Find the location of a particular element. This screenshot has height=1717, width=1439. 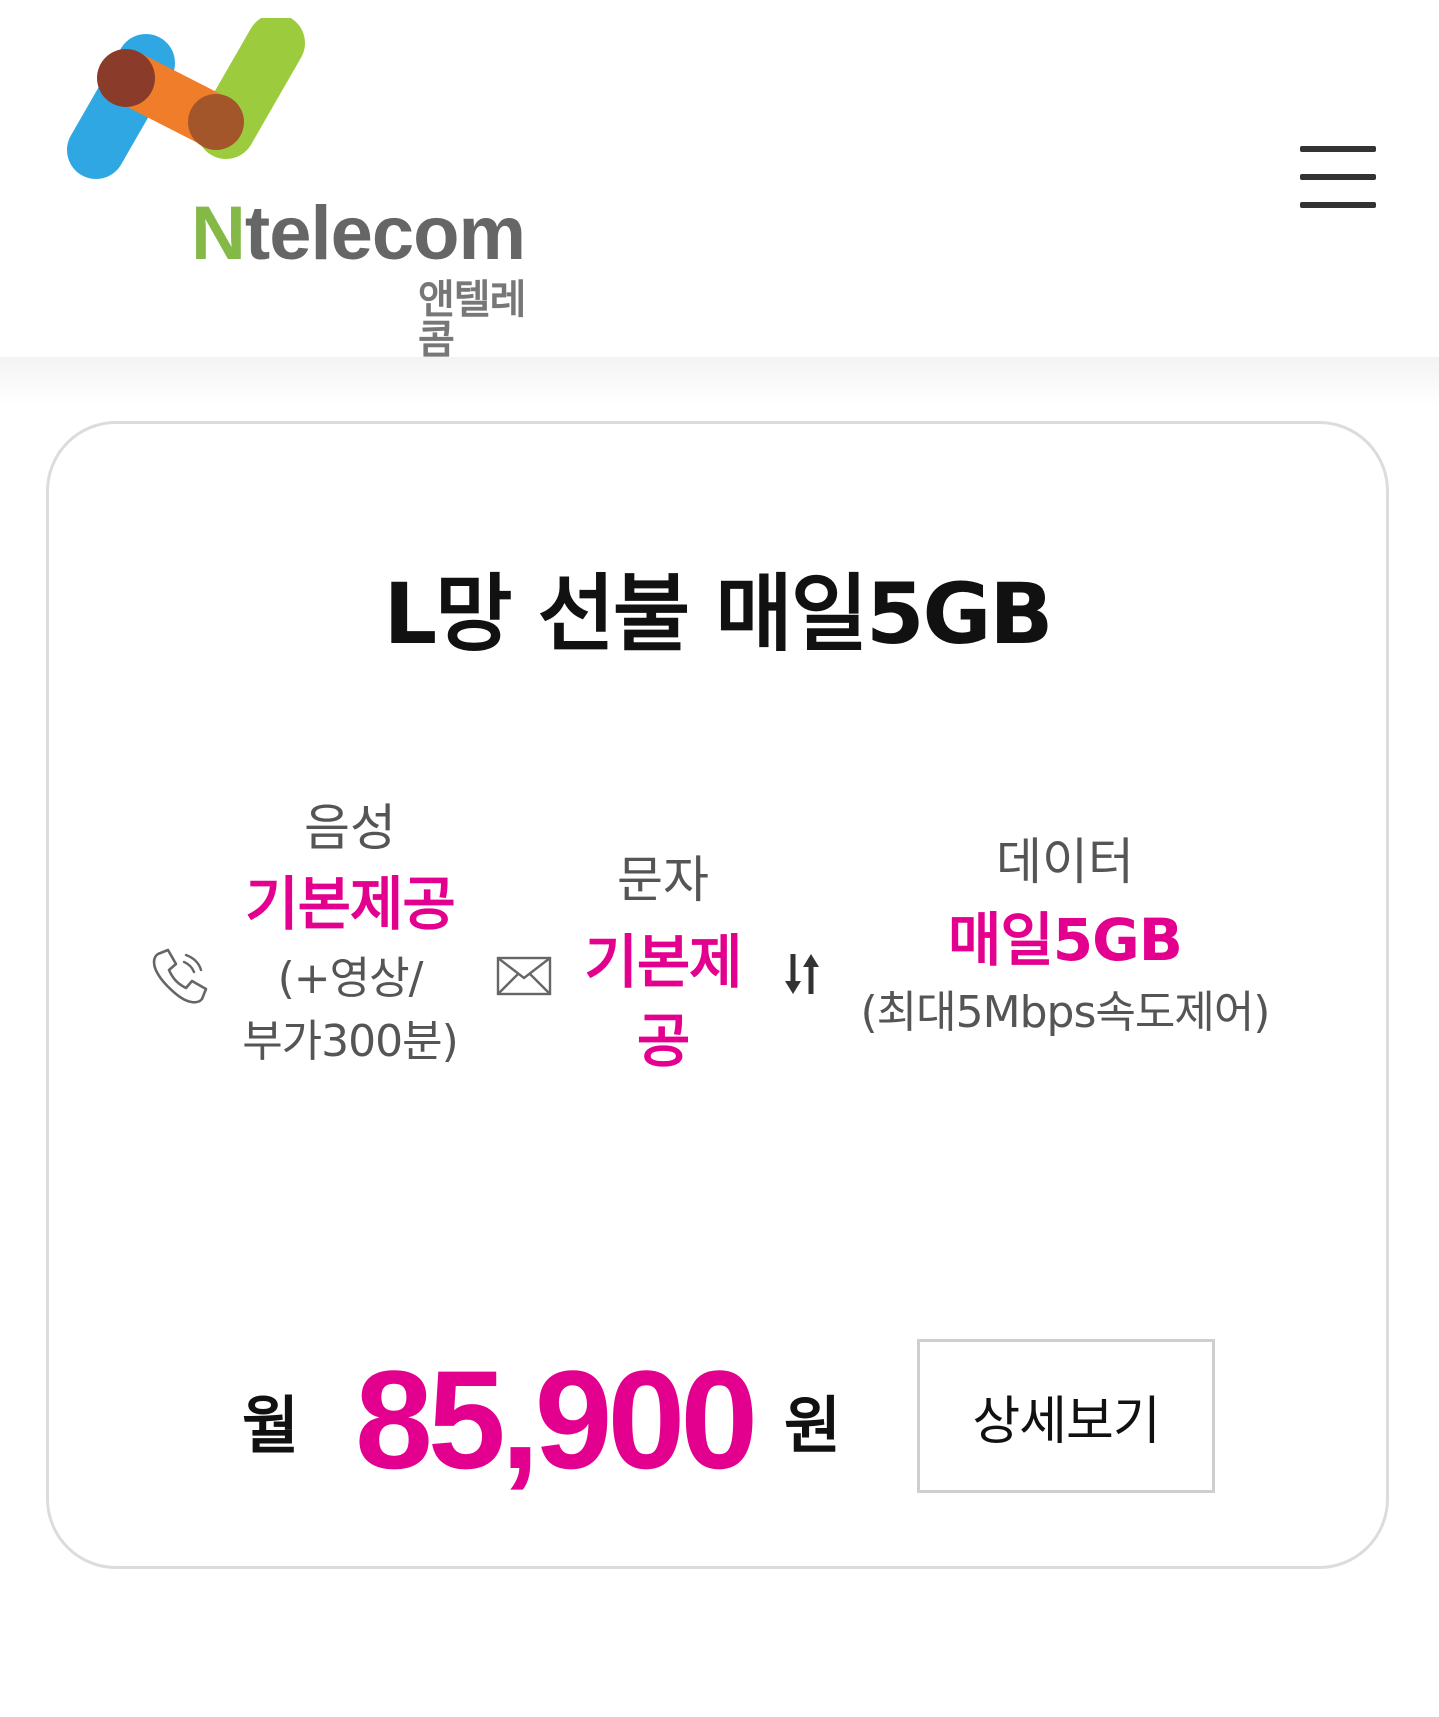

data-feature: 데이터 매일5GB (최대5Mbps속도제어) is located at coordinates (1065, 938).